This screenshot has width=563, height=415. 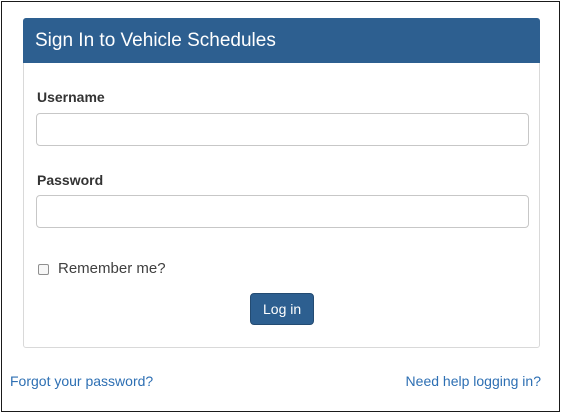 What do you see at coordinates (282, 309) in the screenshot?
I see `log-in-button: Log in` at bounding box center [282, 309].